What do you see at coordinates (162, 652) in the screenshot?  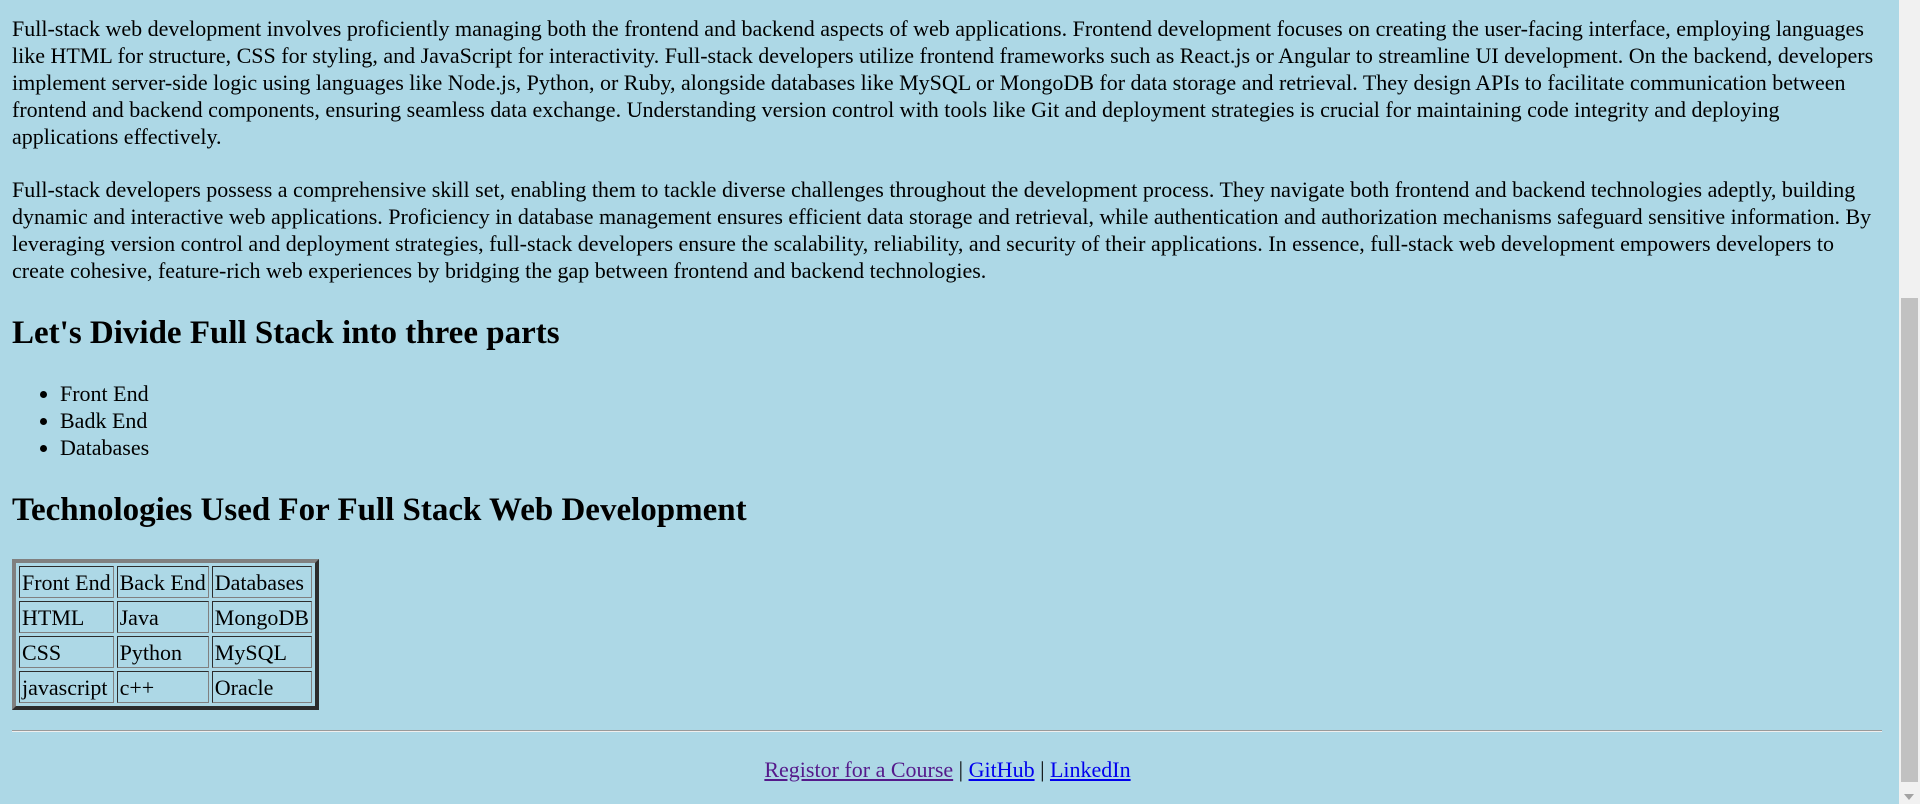 I see `table-cell: Python` at bounding box center [162, 652].